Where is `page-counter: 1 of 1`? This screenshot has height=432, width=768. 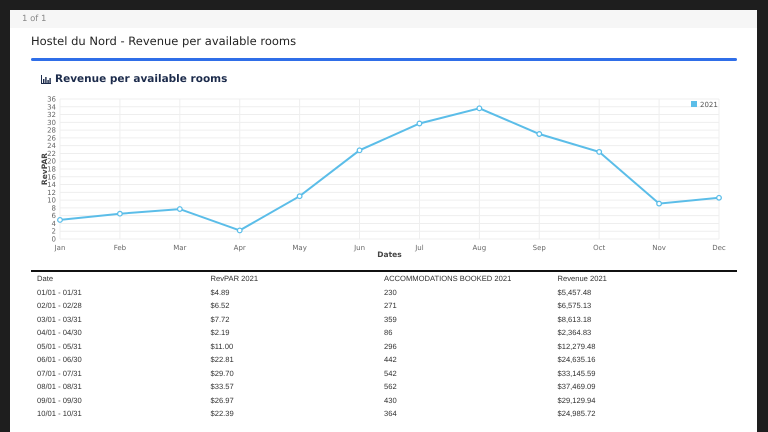
page-counter: 1 of 1 is located at coordinates (34, 19).